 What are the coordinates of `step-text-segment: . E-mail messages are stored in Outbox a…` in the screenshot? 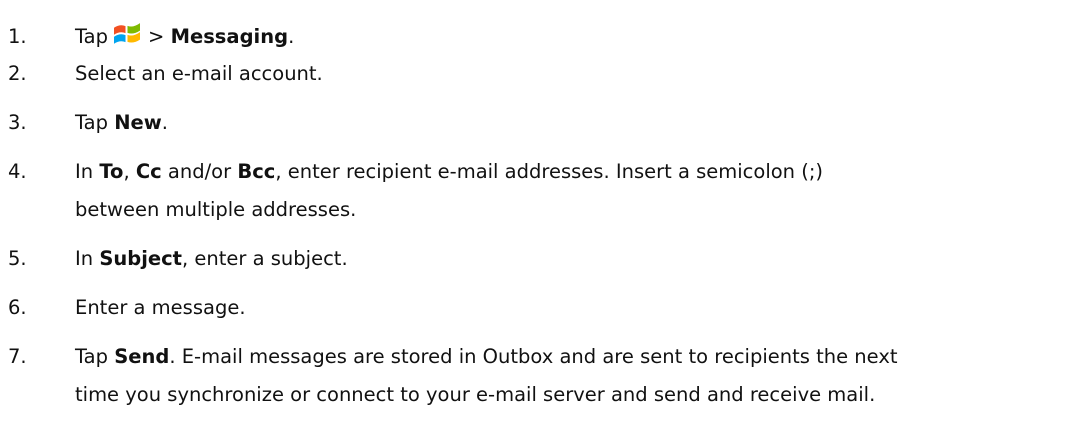 It's located at (533, 356).